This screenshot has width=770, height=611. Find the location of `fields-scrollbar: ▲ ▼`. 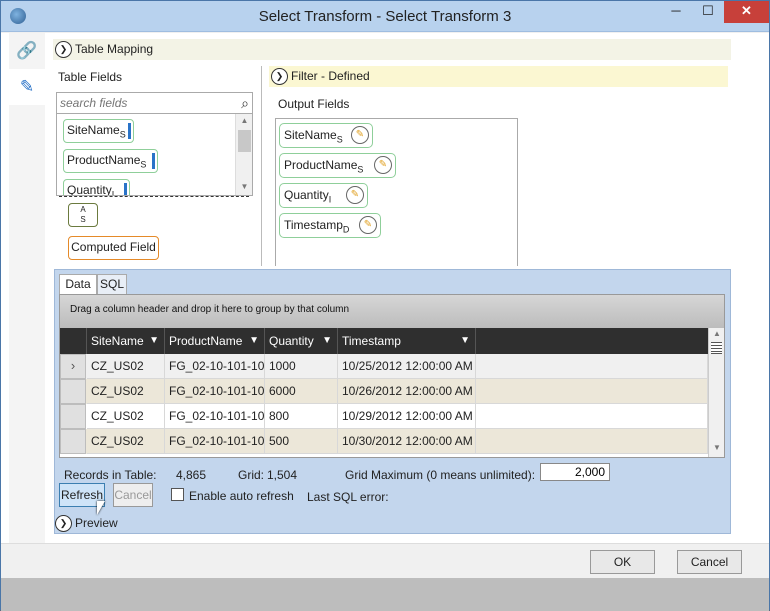

fields-scrollbar: ▲ ▼ is located at coordinates (243, 154).